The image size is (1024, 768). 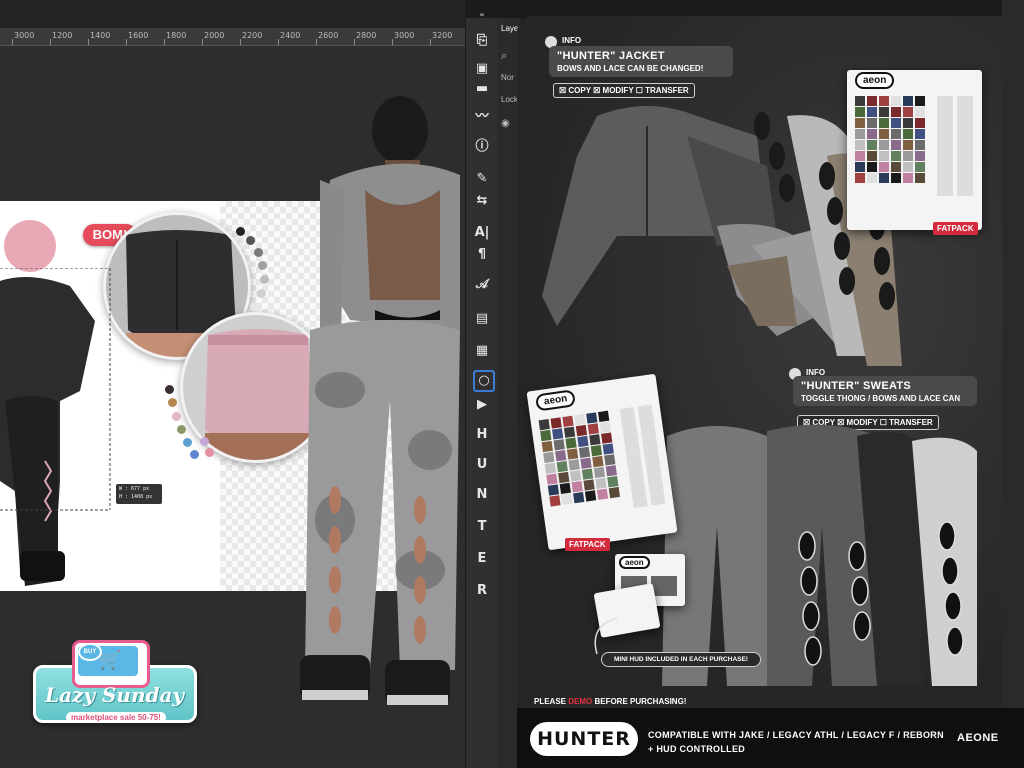 I want to click on blend-mode-select: Nor, so click(x=507, y=77).